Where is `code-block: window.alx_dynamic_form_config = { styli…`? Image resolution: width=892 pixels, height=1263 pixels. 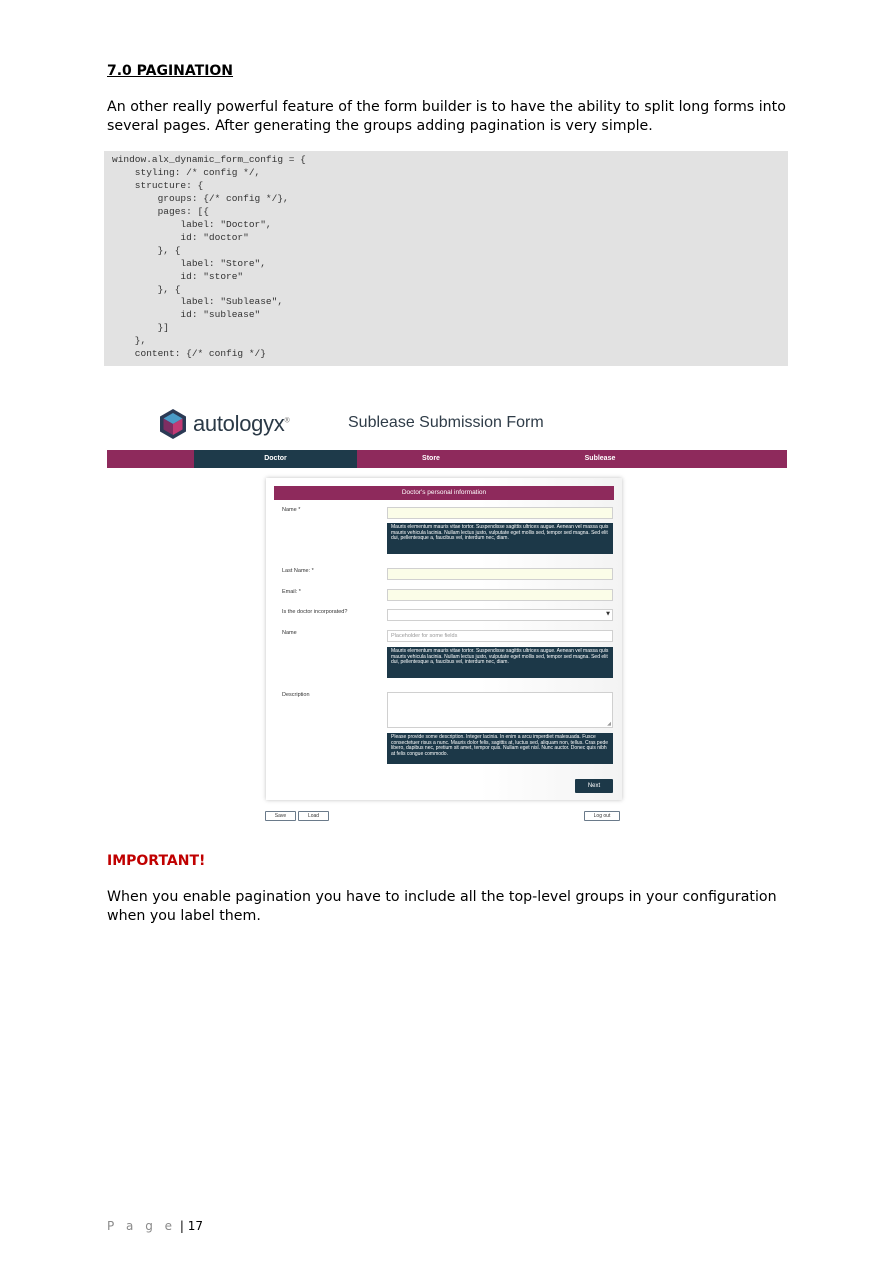
code-block: window.alx_dynamic_form_config = { styli… is located at coordinates (446, 258).